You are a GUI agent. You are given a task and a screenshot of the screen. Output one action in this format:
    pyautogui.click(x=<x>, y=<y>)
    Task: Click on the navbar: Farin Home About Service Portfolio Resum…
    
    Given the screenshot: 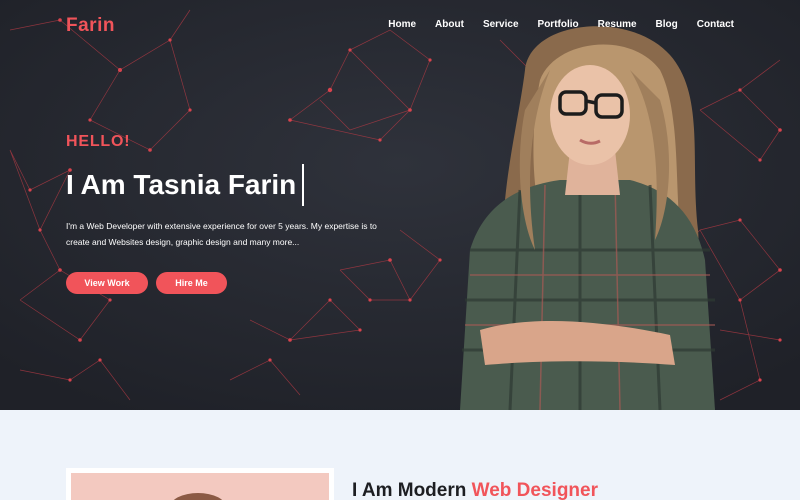 What is the action you would take?
    pyautogui.click(x=400, y=26)
    